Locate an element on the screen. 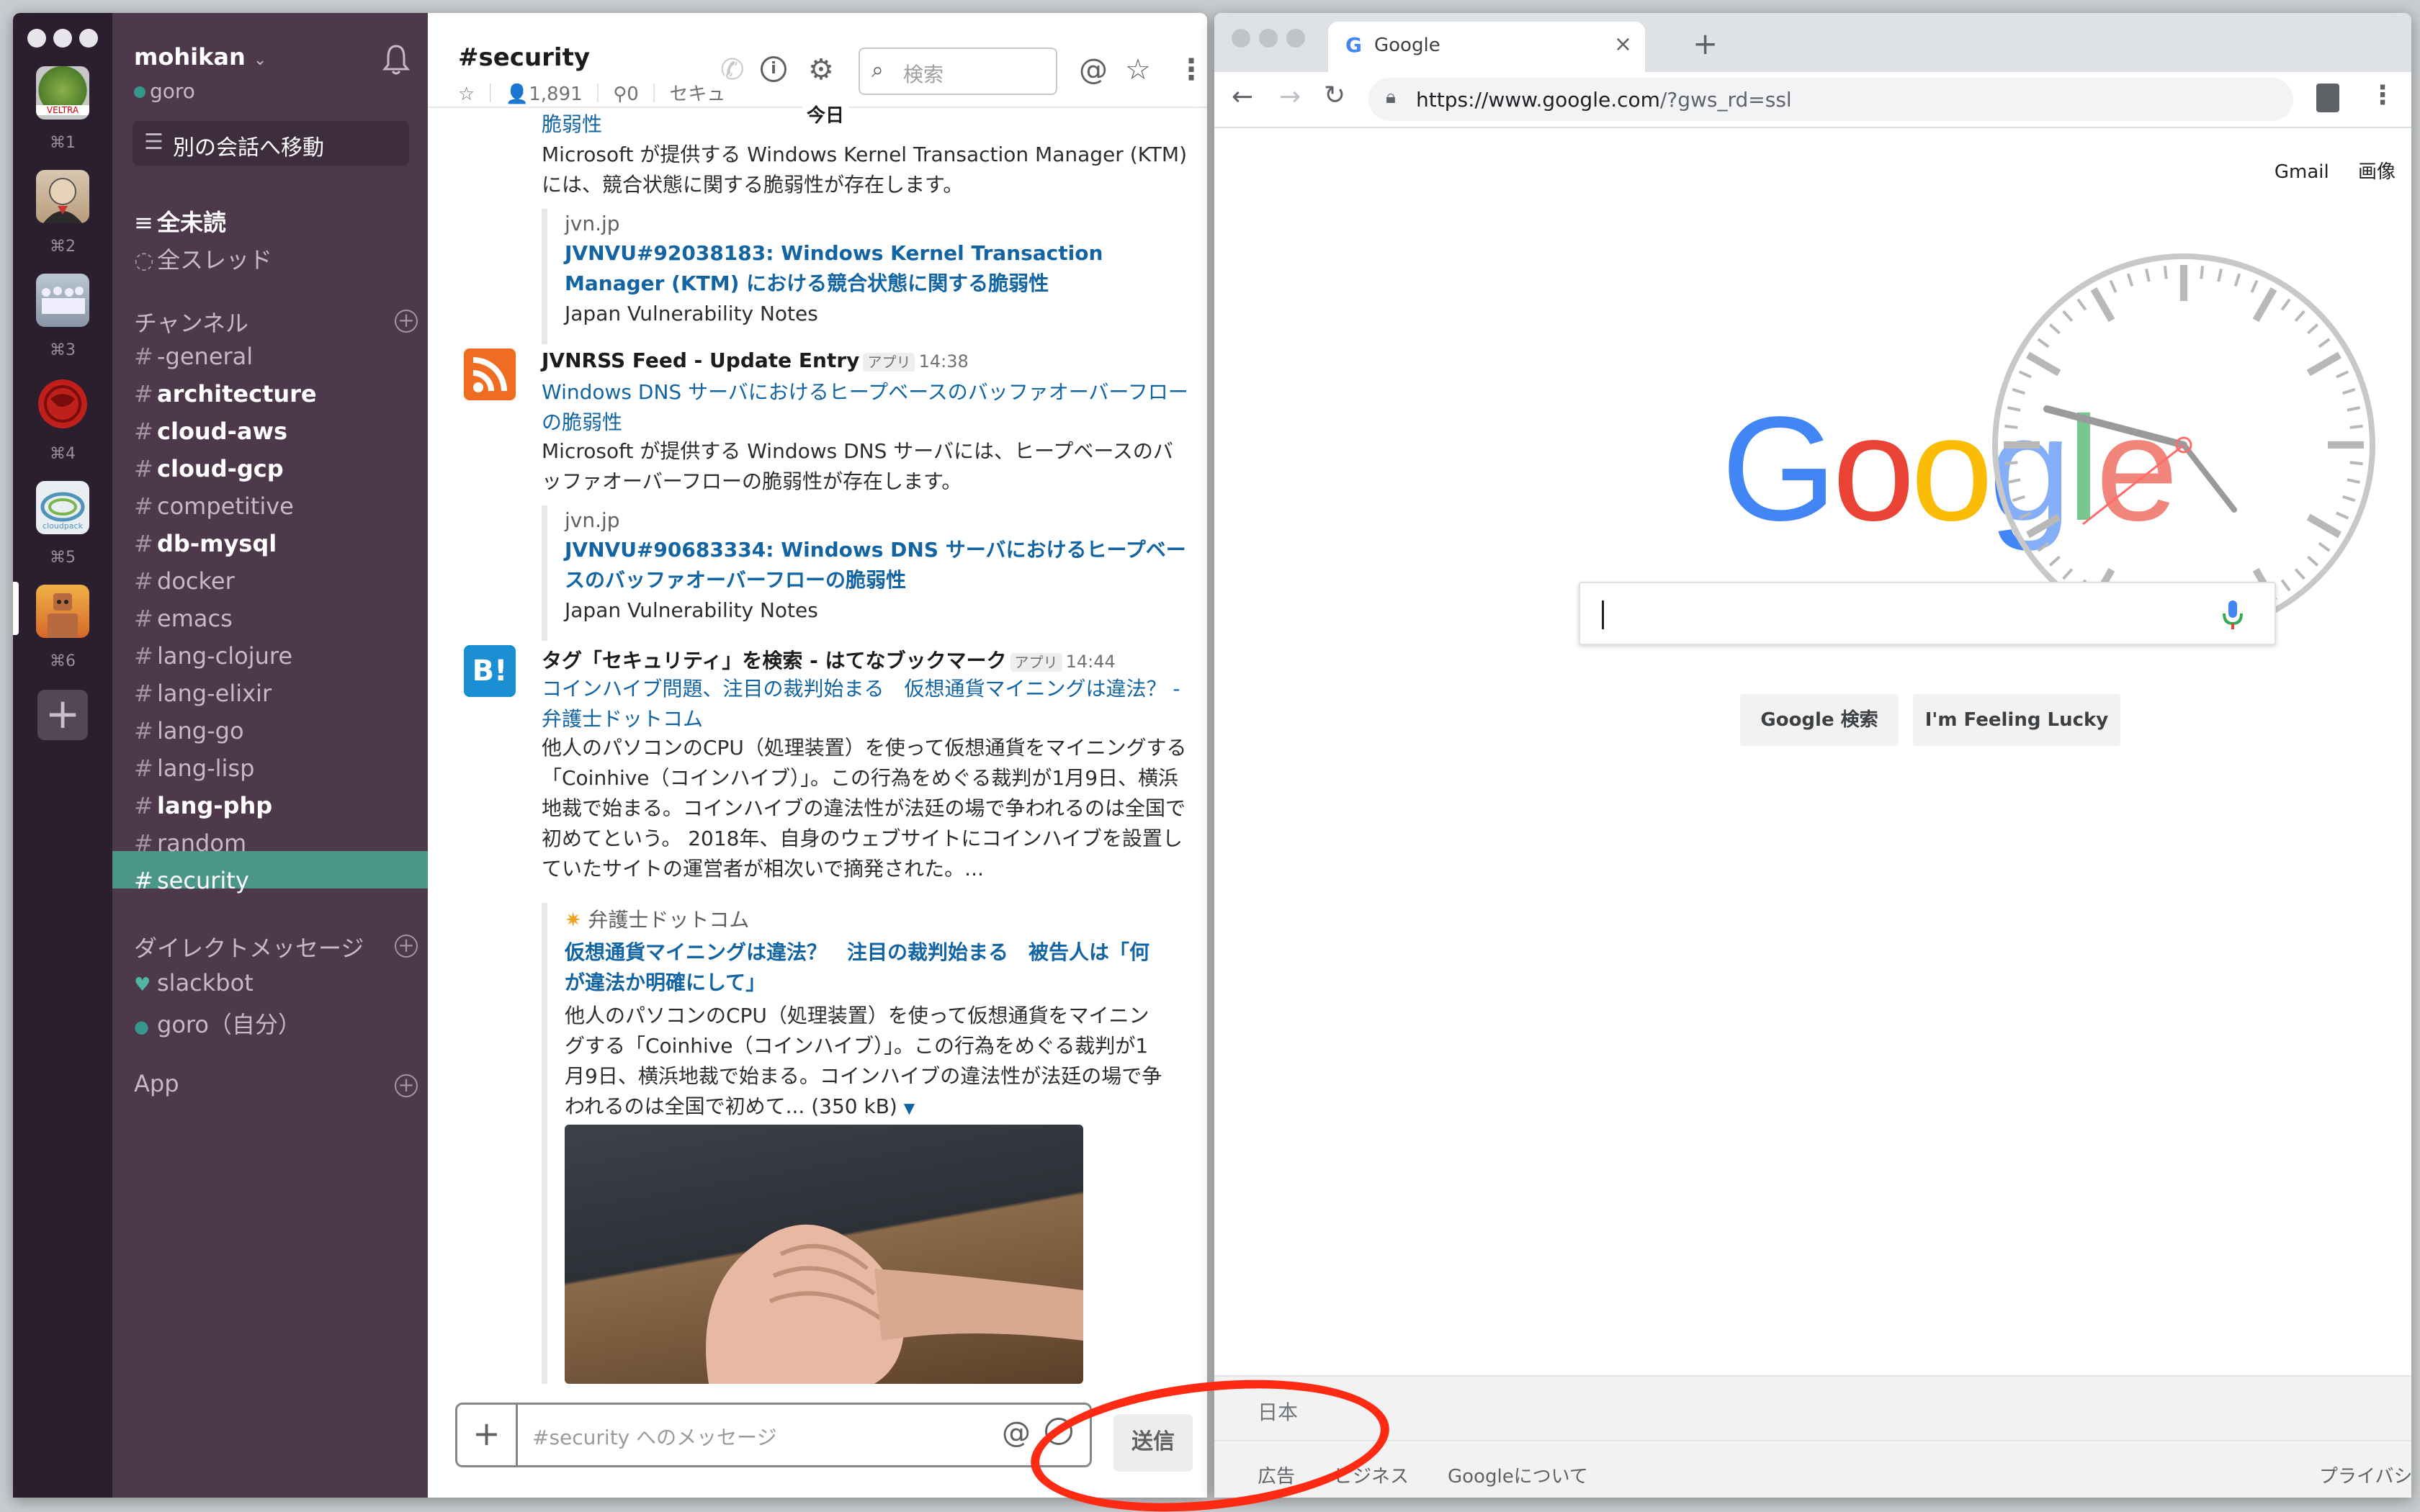 The width and height of the screenshot is (2420, 1512). apps-header: App is located at coordinates (156, 1083).